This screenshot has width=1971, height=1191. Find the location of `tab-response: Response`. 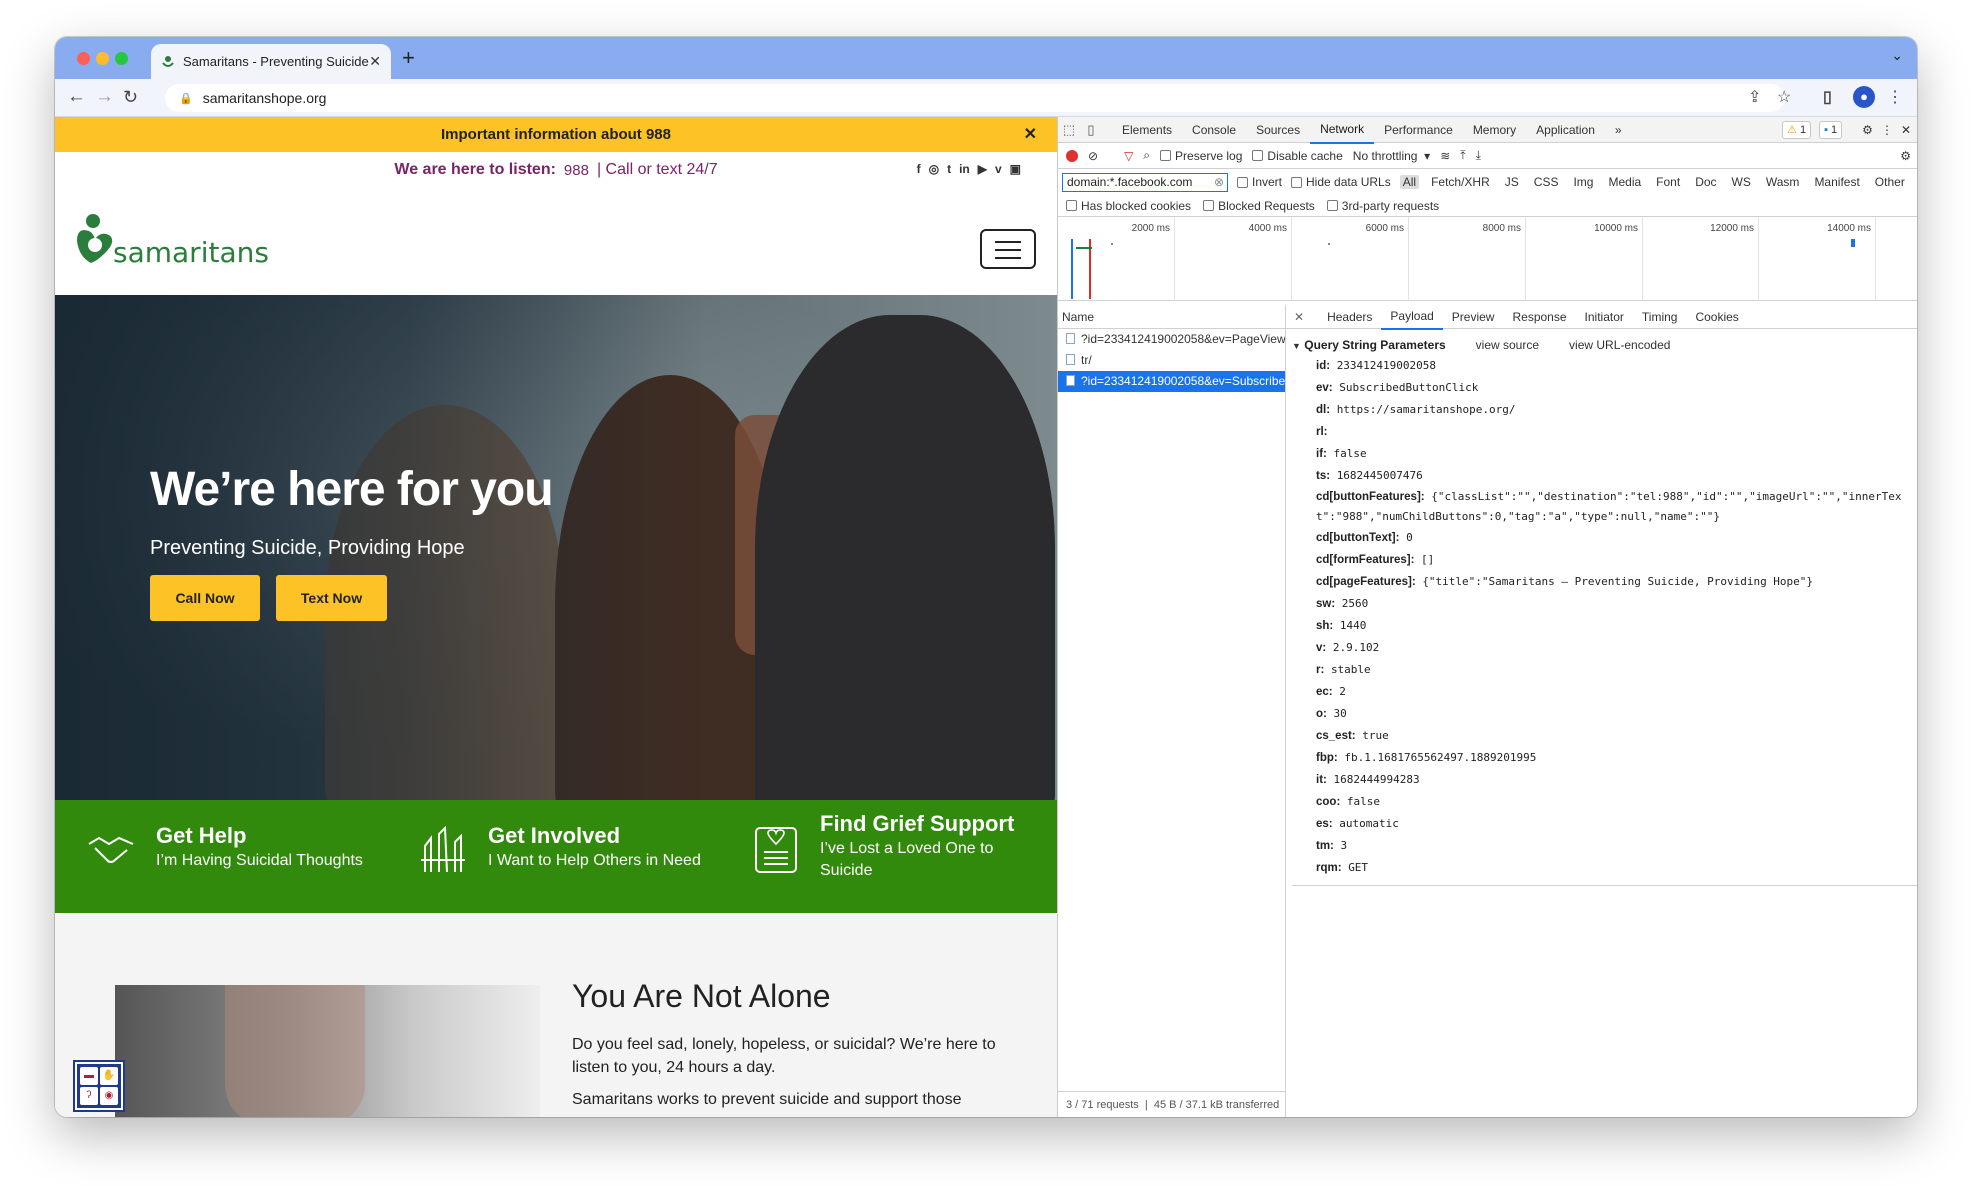

tab-response: Response is located at coordinates (1539, 317).